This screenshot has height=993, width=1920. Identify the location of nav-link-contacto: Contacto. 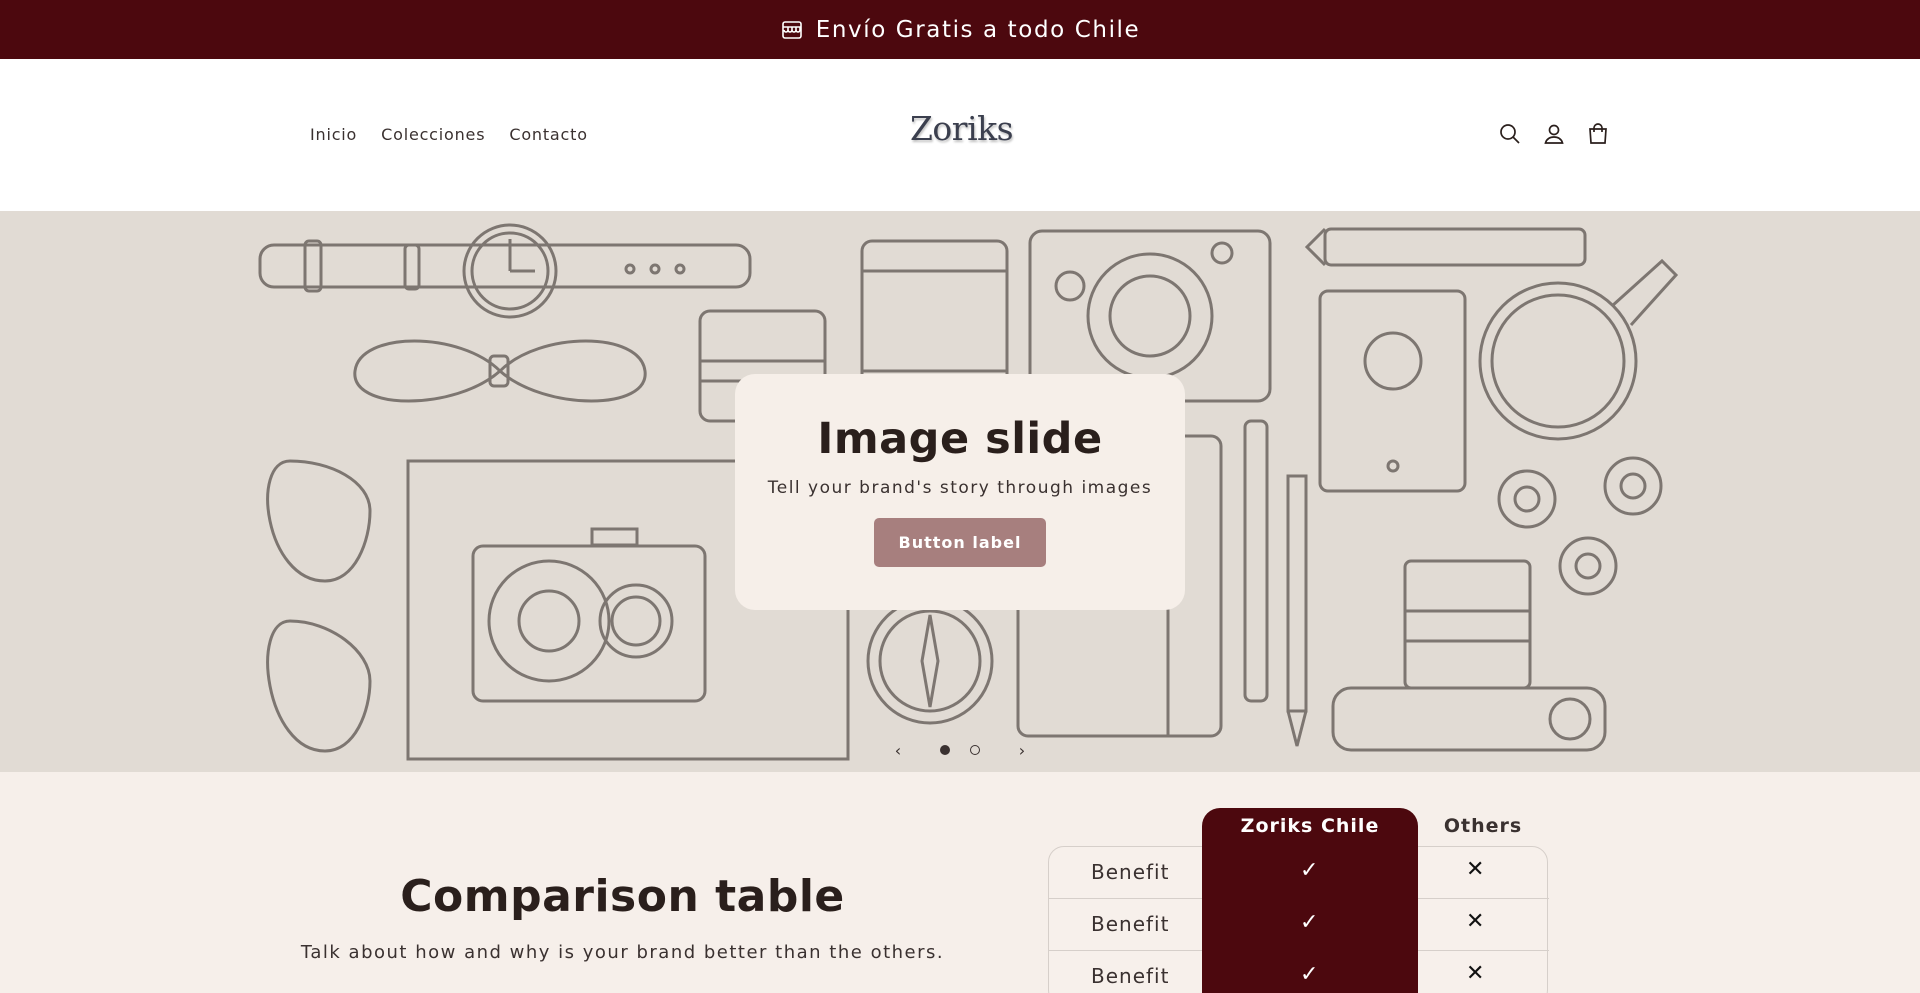
(548, 134).